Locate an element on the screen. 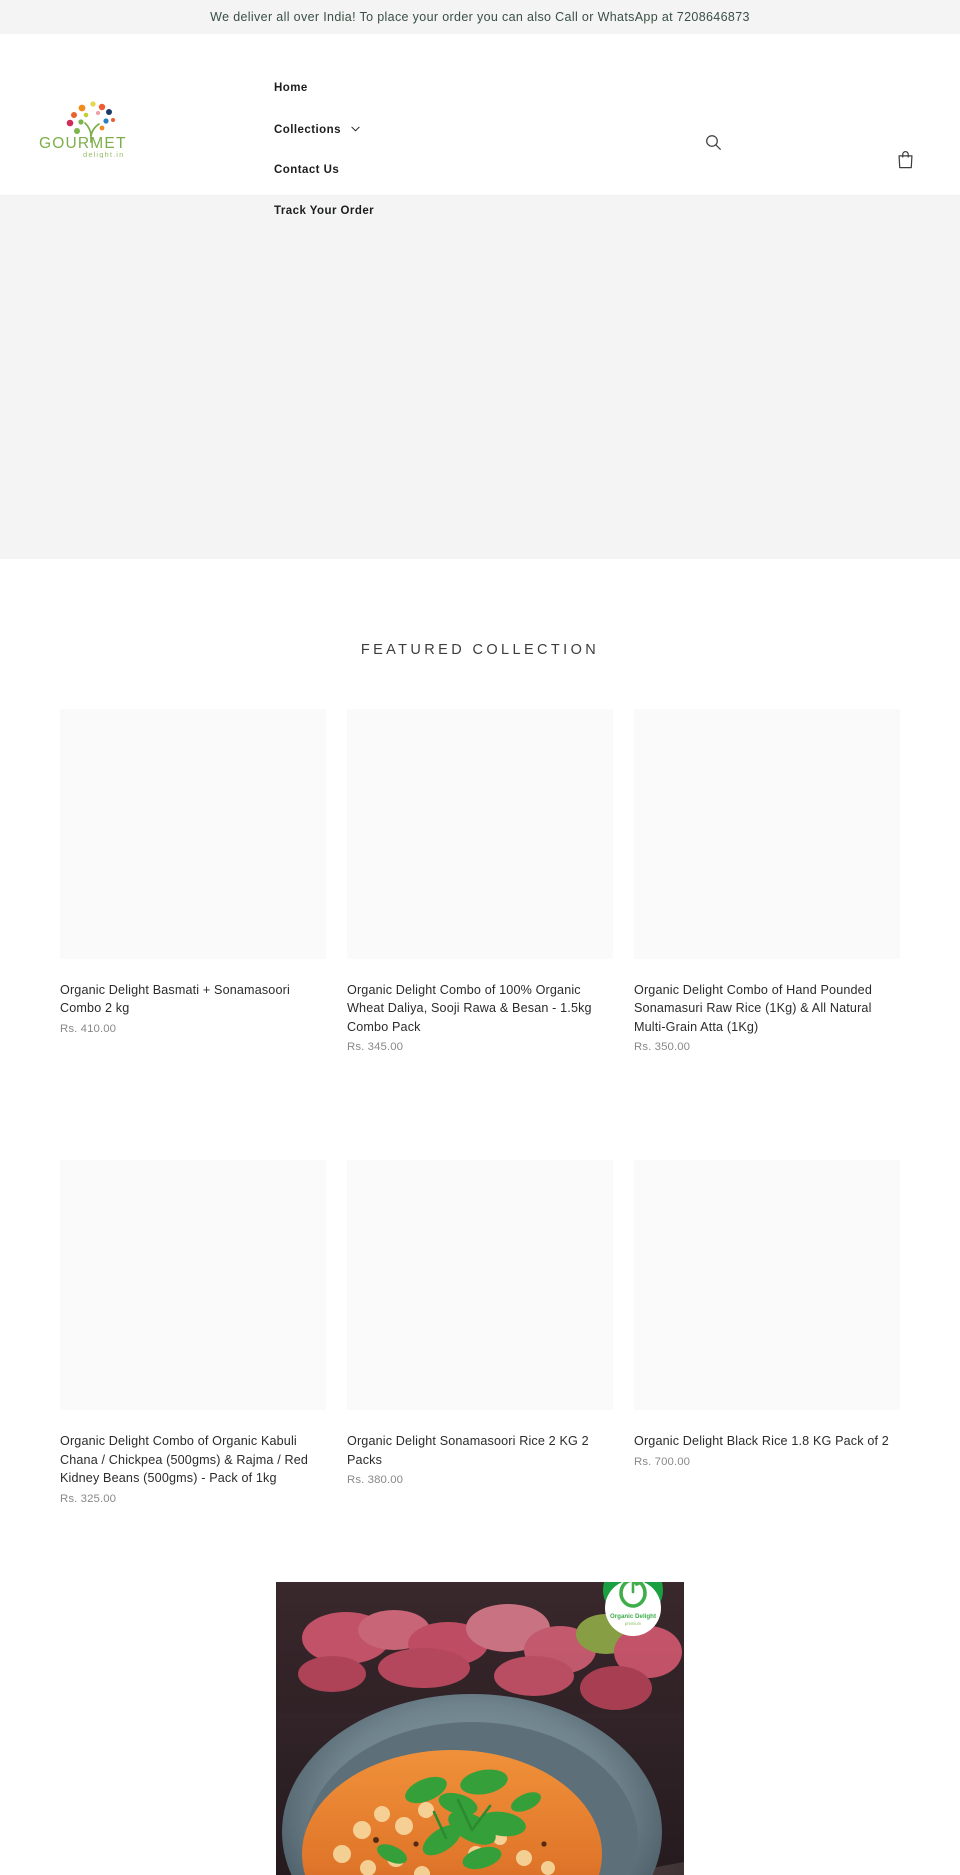  featured-collection-title: Featured collection is located at coordinates (480, 650).